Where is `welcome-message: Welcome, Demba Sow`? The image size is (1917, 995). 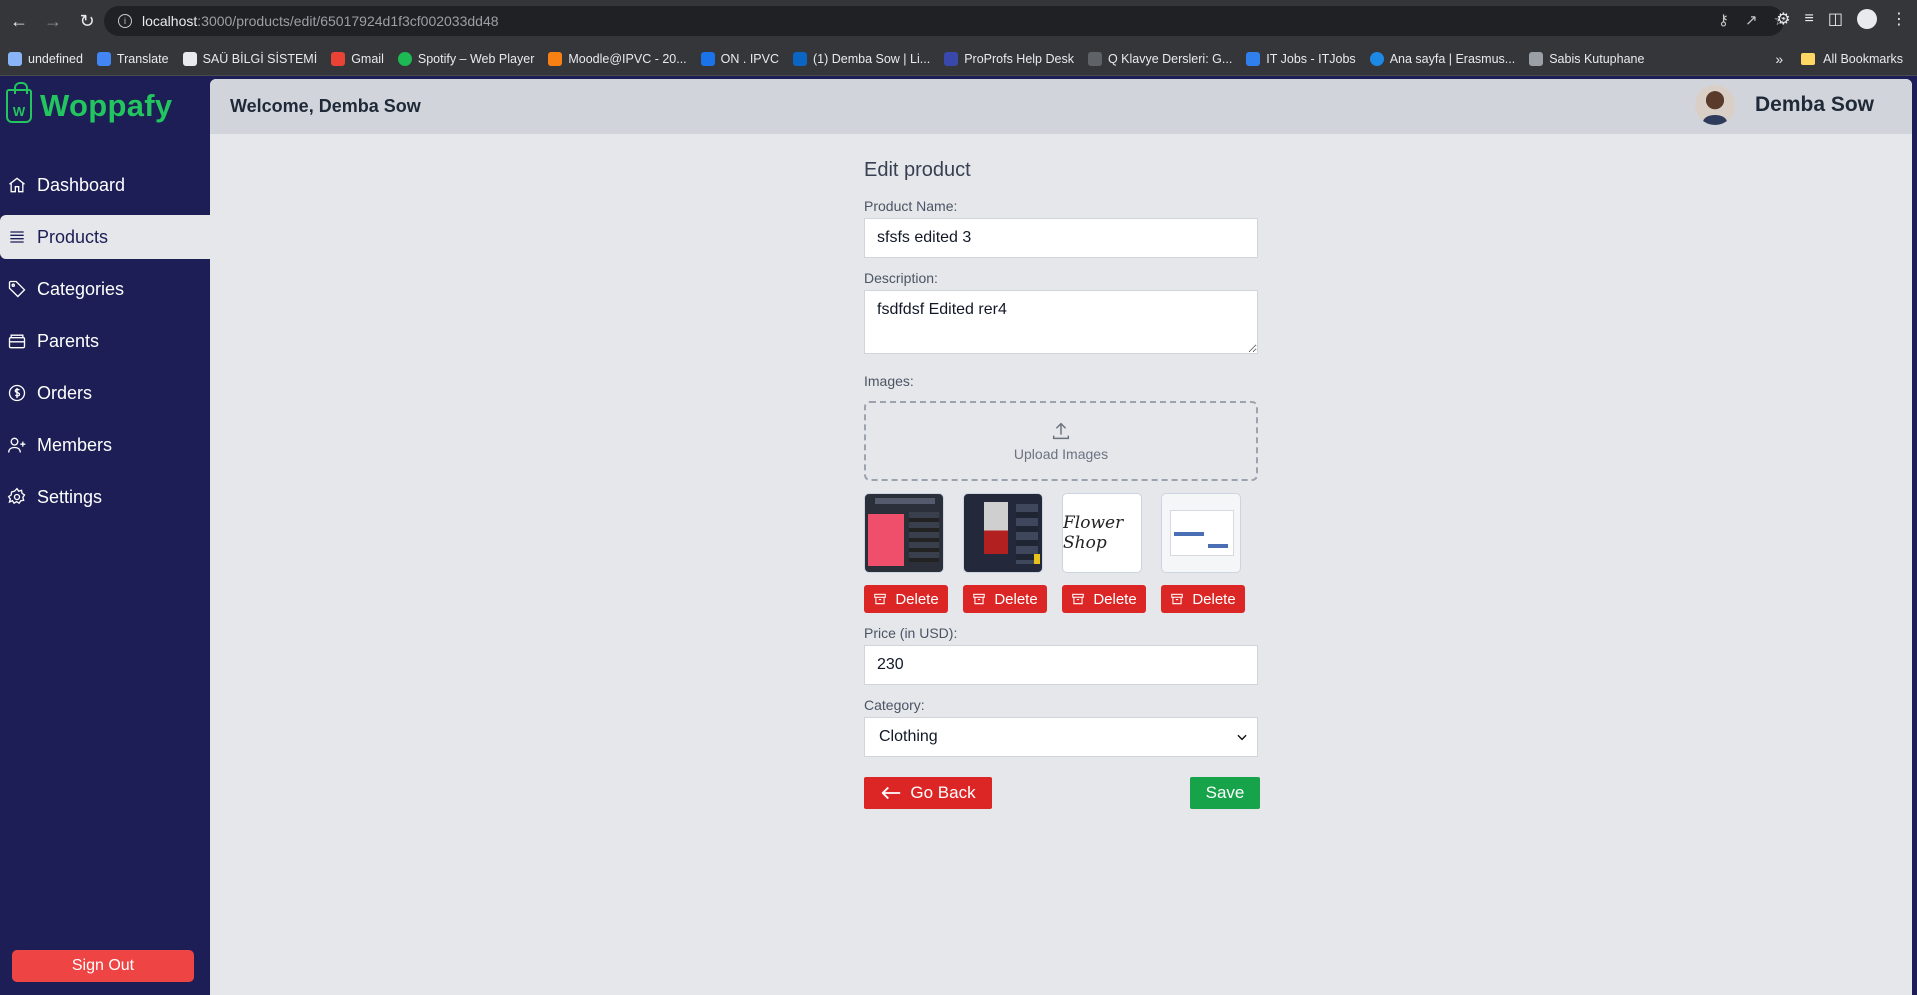 welcome-message: Welcome, Demba Sow is located at coordinates (325, 106).